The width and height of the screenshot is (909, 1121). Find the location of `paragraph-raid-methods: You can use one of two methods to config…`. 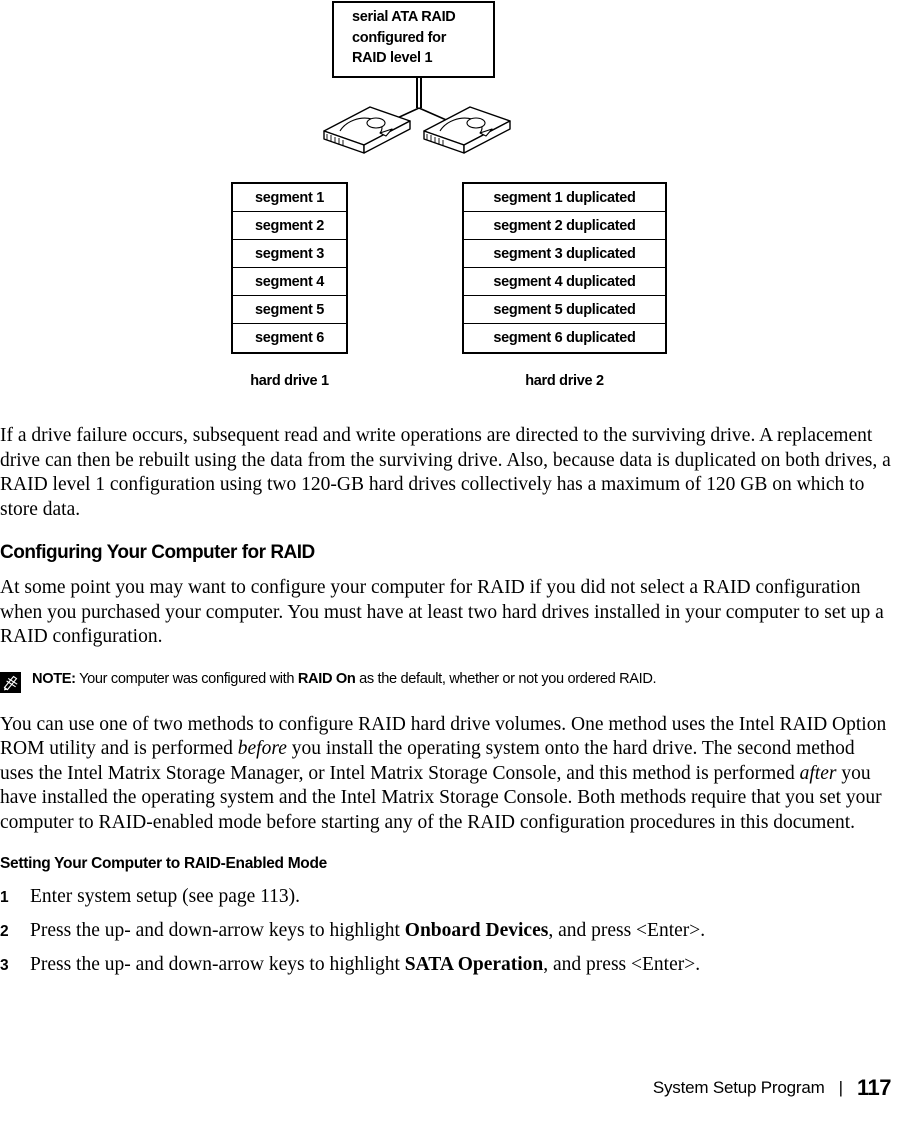

paragraph-raid-methods: You can use one of two methods to config… is located at coordinates (446, 774).